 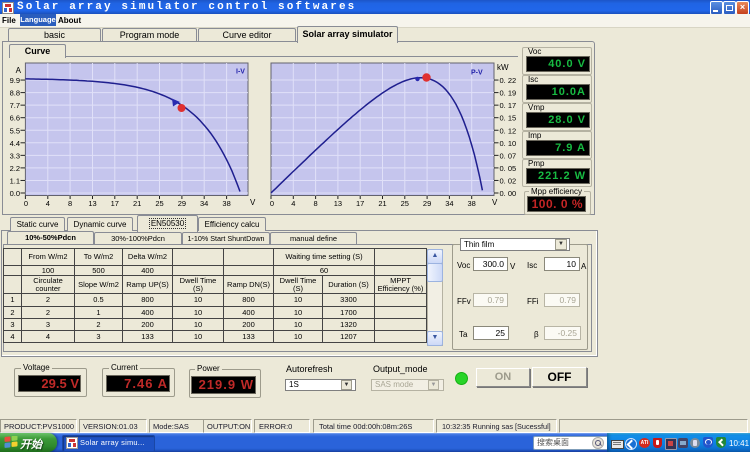 What do you see at coordinates (503, 67) in the screenshot?
I see `svg-text: kW` at bounding box center [503, 67].